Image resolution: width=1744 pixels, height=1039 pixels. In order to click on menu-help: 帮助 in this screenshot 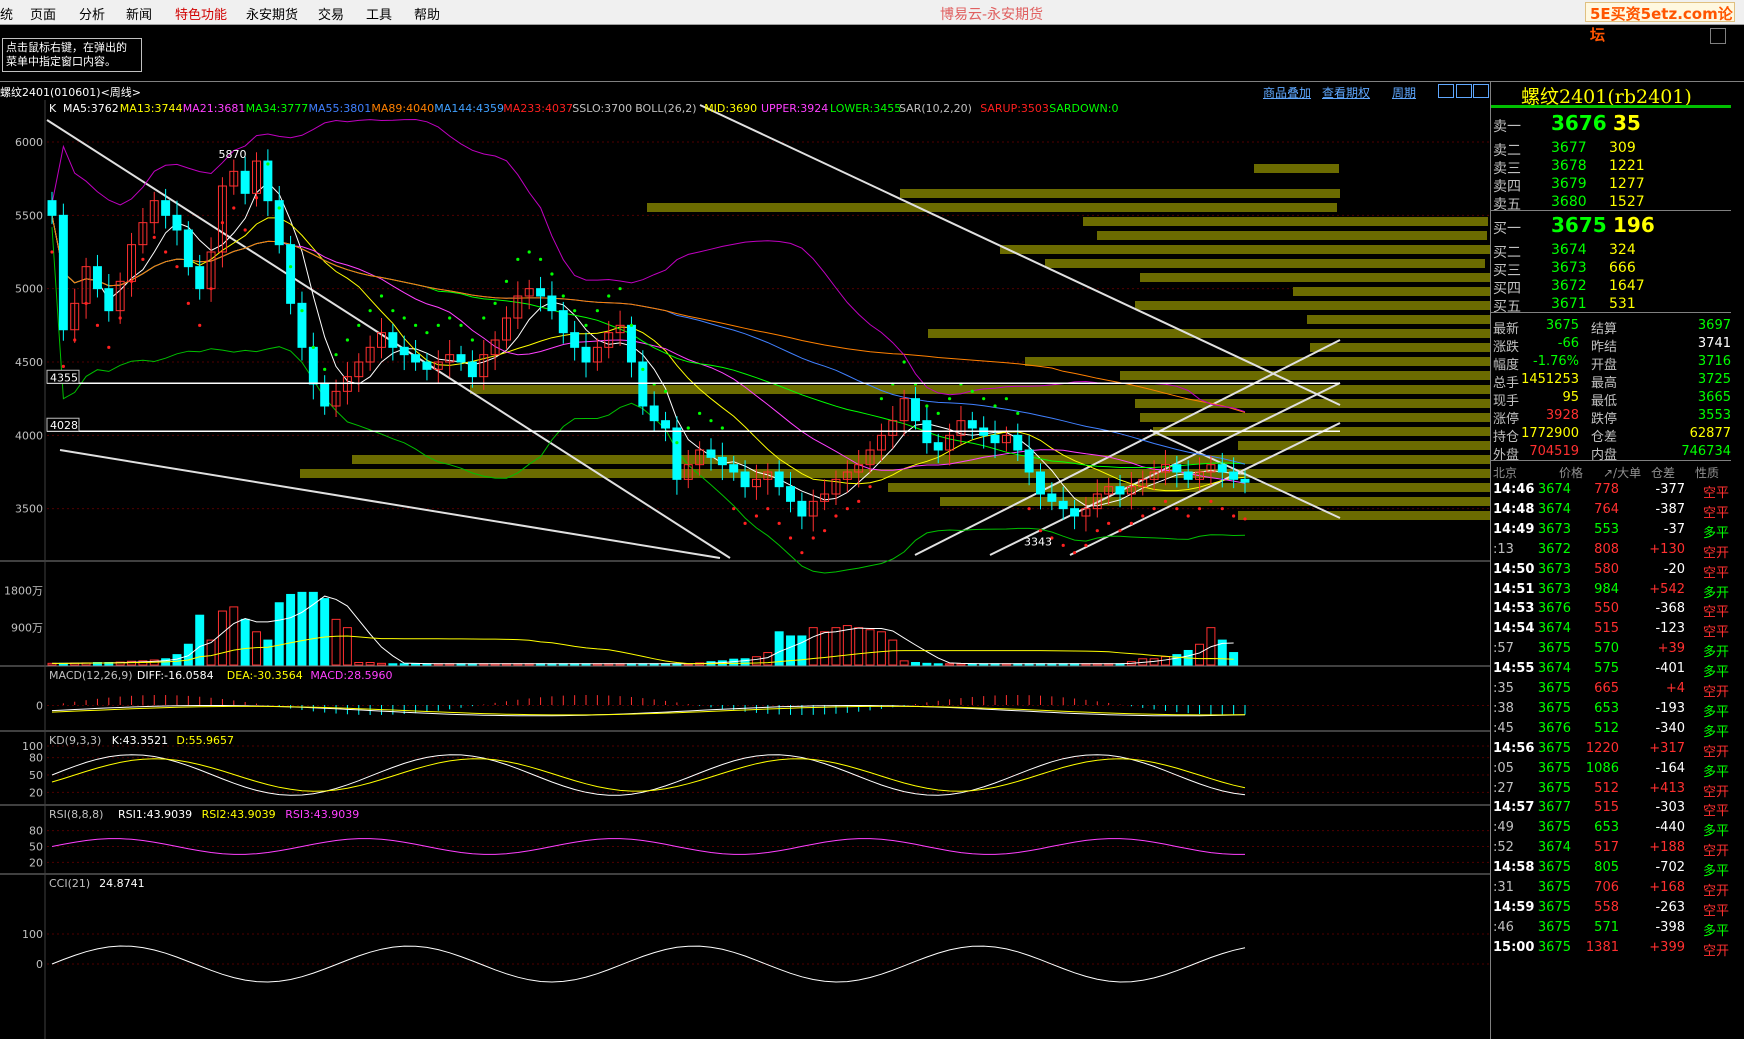, I will do `click(427, 13)`.